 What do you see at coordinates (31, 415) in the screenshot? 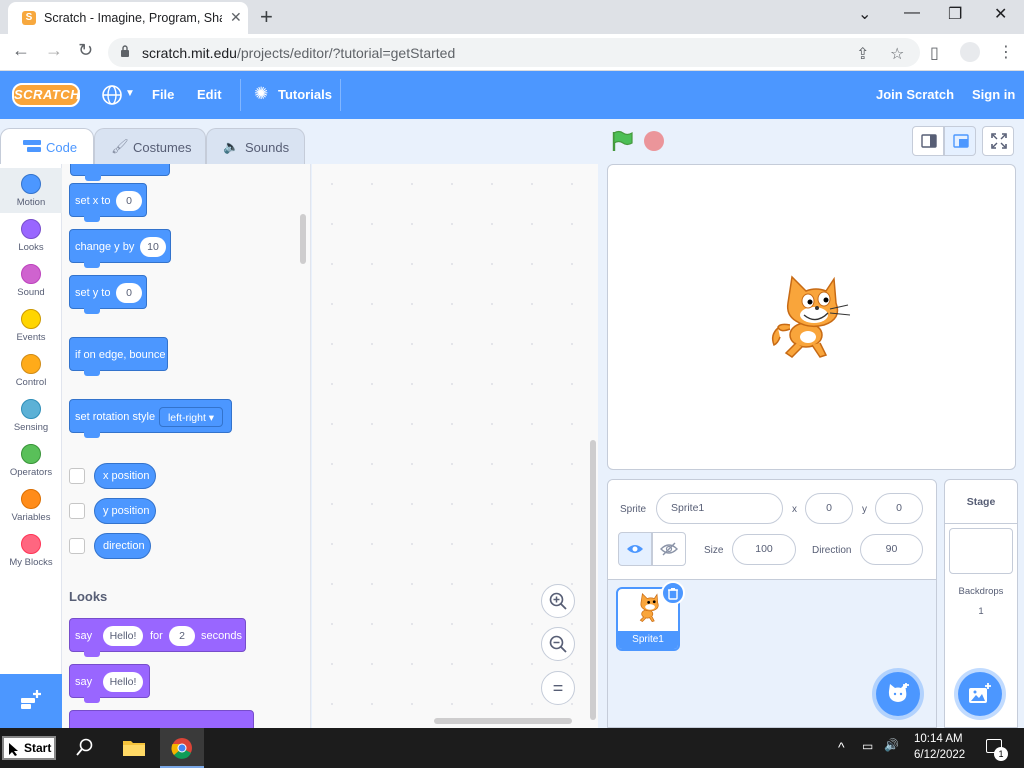
I see `category-sensing: Sensing` at bounding box center [31, 415].